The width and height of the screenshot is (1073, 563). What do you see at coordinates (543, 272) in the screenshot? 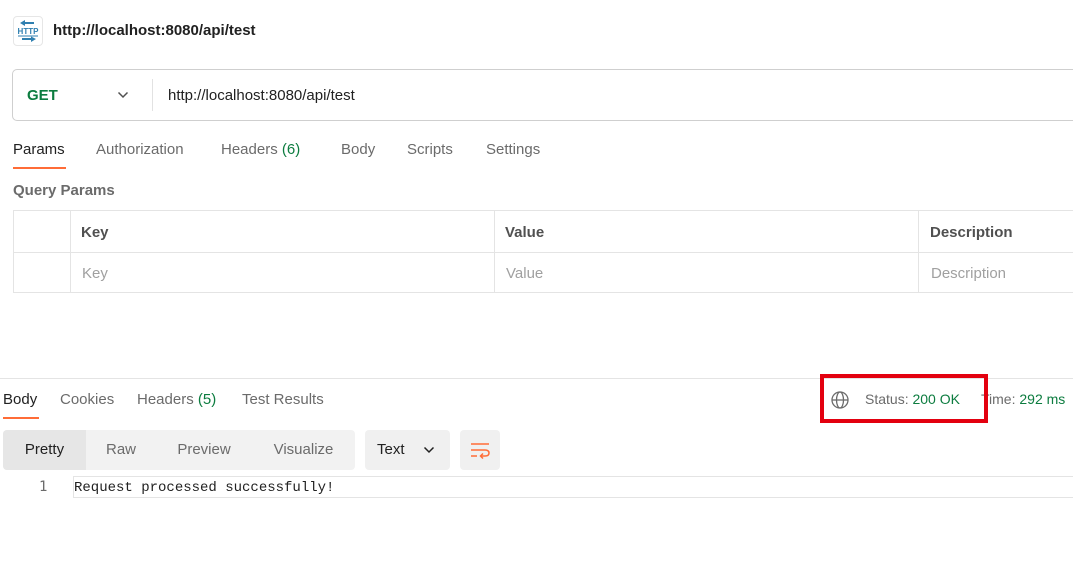
I see `table-row: Key Value Description` at bounding box center [543, 272].